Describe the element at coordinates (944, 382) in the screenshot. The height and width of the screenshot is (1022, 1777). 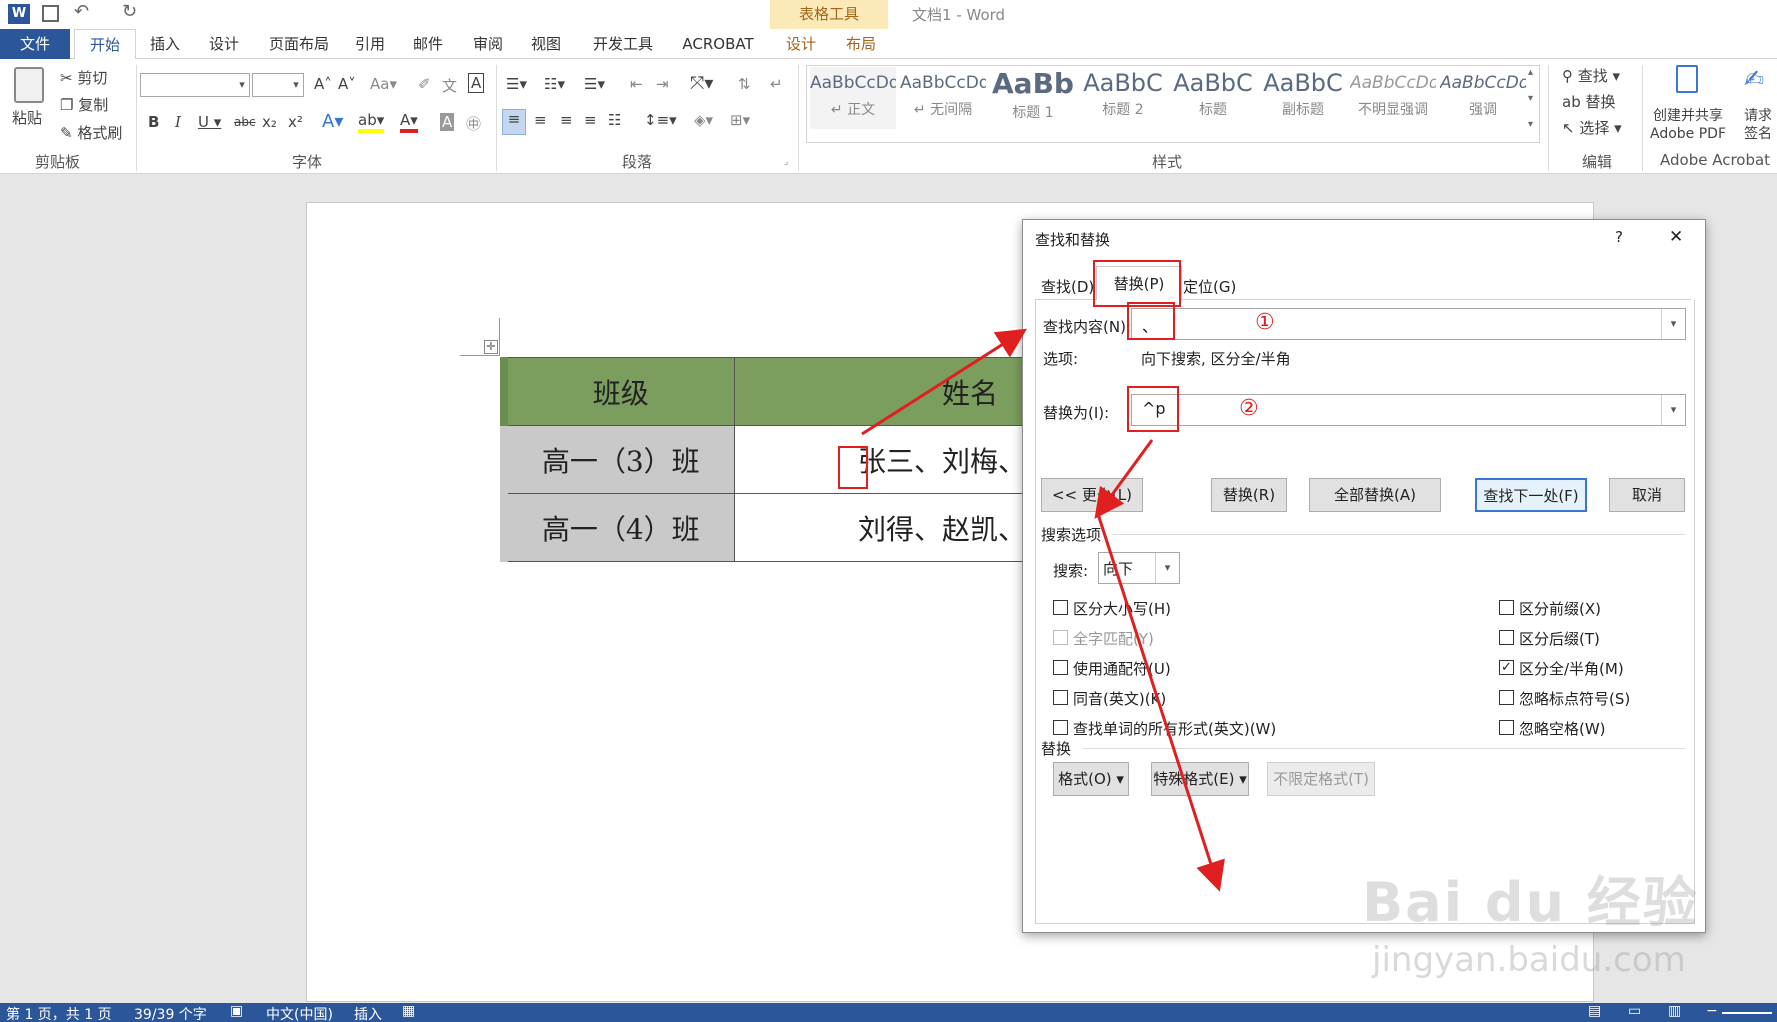
I see `arrow-to-find` at that location.